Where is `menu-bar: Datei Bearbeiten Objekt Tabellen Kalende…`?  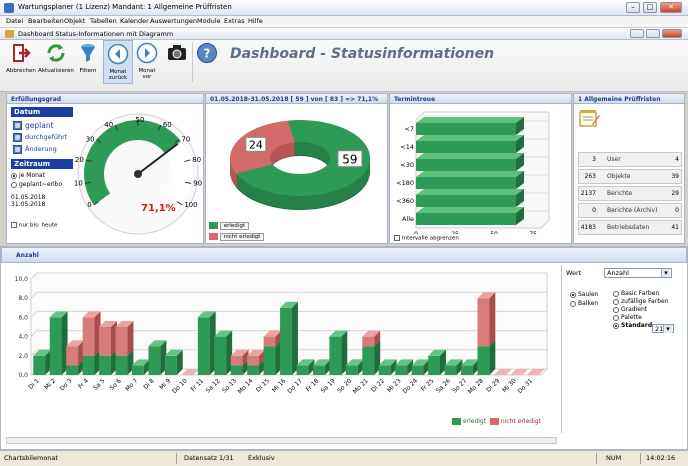 menu-bar: Datei Bearbeiten Objekt Tabellen Kalende… is located at coordinates (344, 22).